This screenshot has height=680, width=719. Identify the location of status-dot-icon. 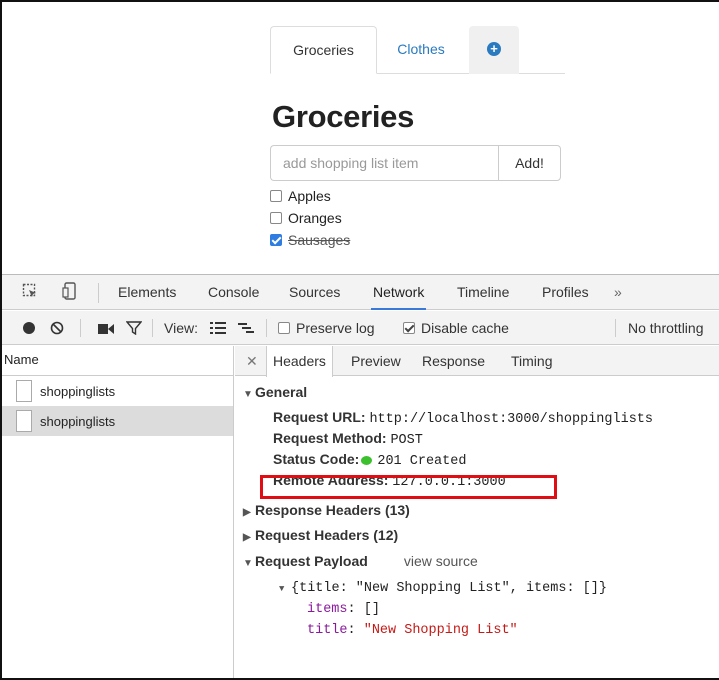
(367, 460).